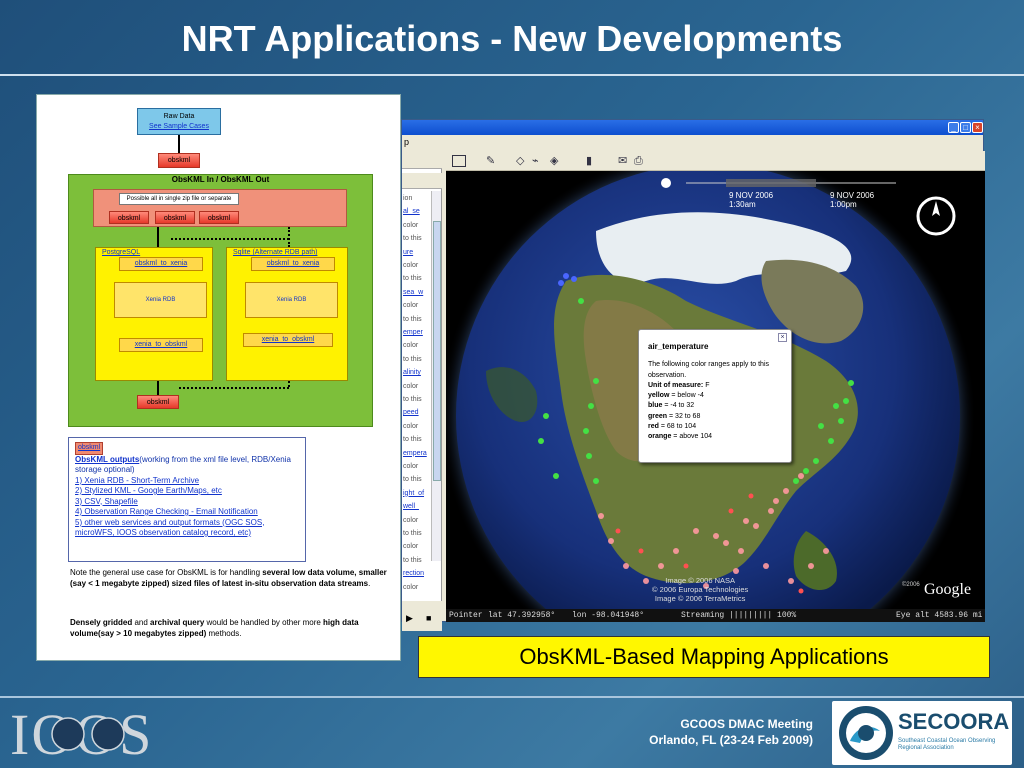  Describe the element at coordinates (187, 481) in the screenshot. I see `output-item: 1) Xenia RDB - Short-Term Archive` at that location.